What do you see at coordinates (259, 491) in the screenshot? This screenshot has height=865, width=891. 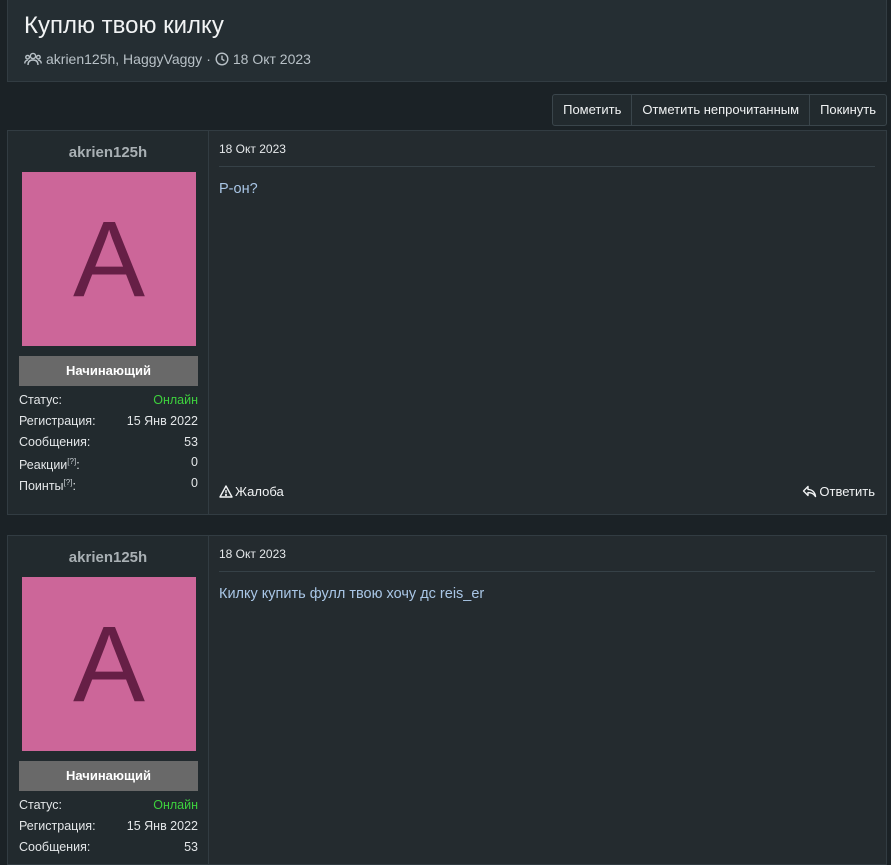 I see `report-label: Жалоба` at bounding box center [259, 491].